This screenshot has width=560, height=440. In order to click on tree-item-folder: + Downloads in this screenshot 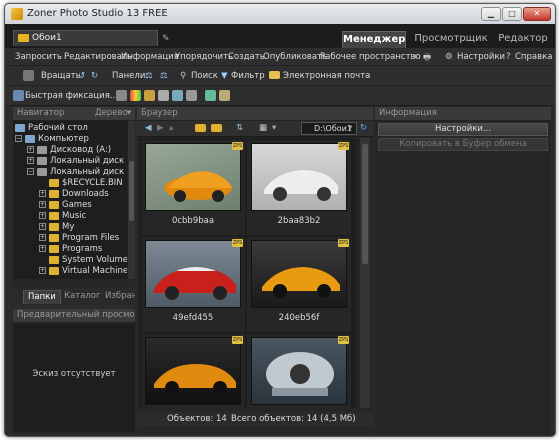, I will do `click(74, 194)`.